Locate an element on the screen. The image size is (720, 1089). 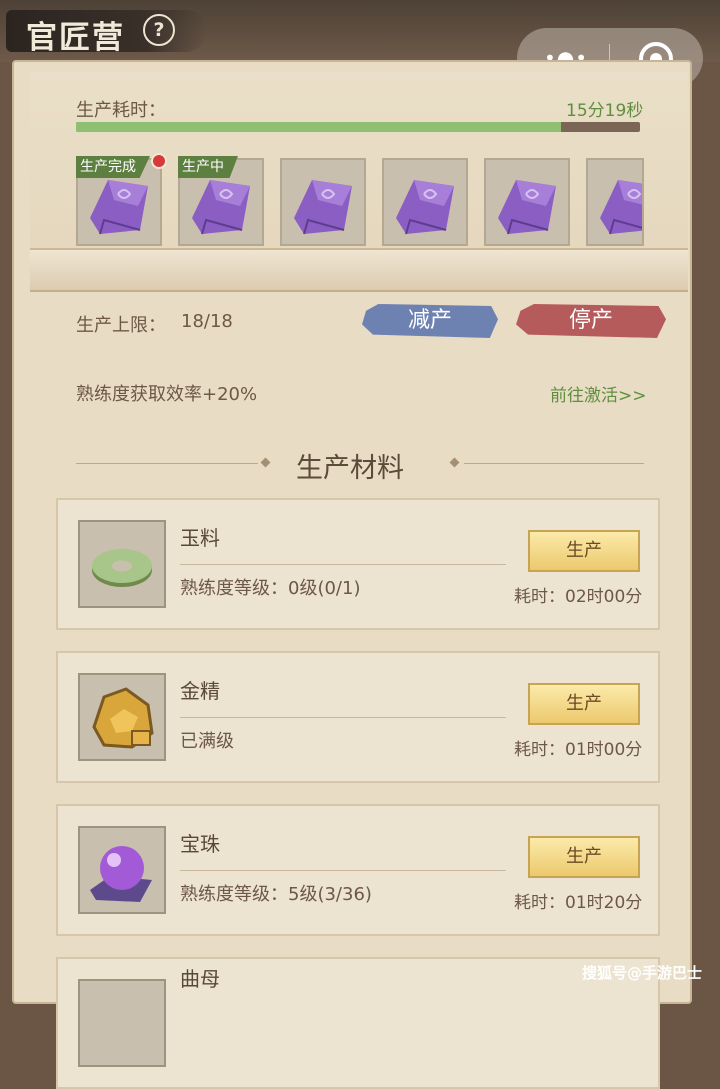
section-divider-right is located at coordinates (554, 463).